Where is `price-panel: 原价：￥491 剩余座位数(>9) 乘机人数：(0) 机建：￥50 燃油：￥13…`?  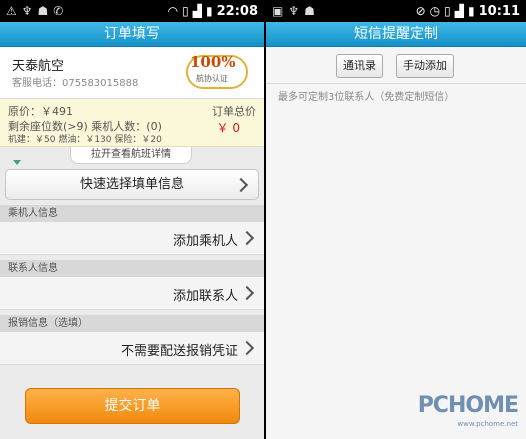 price-panel: 原价：￥491 剩余座位数(>9) 乘机人数：(0) 机建：￥50 燃油：￥13… is located at coordinates (132, 123).